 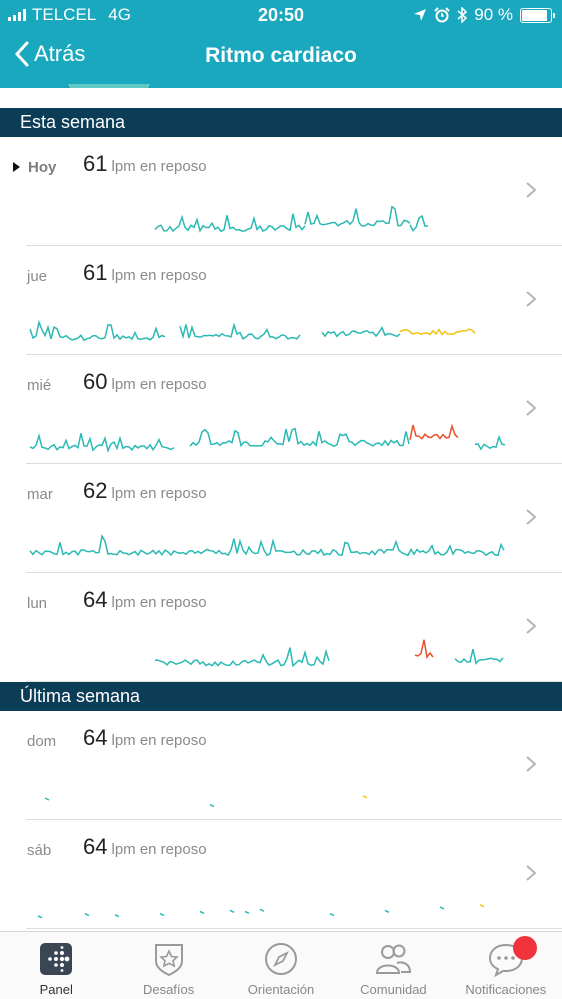 I want to click on notification-badge, so click(x=524, y=948).